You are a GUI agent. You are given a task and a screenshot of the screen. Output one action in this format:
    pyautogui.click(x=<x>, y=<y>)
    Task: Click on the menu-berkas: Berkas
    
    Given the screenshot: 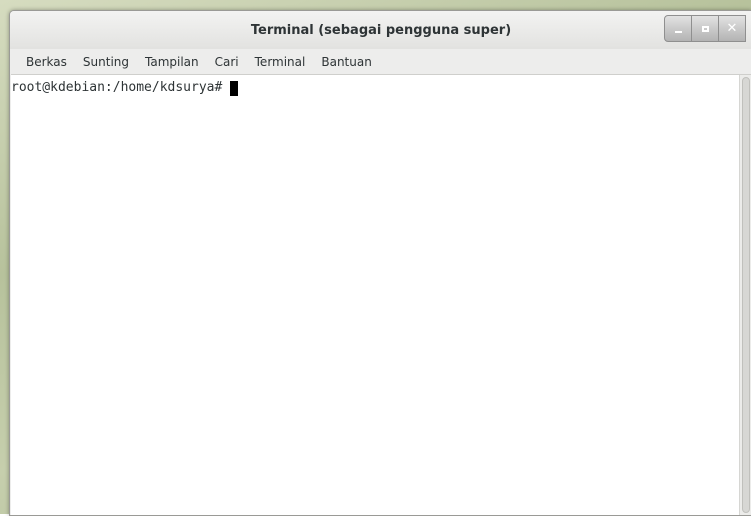 What is the action you would take?
    pyautogui.click(x=46, y=62)
    